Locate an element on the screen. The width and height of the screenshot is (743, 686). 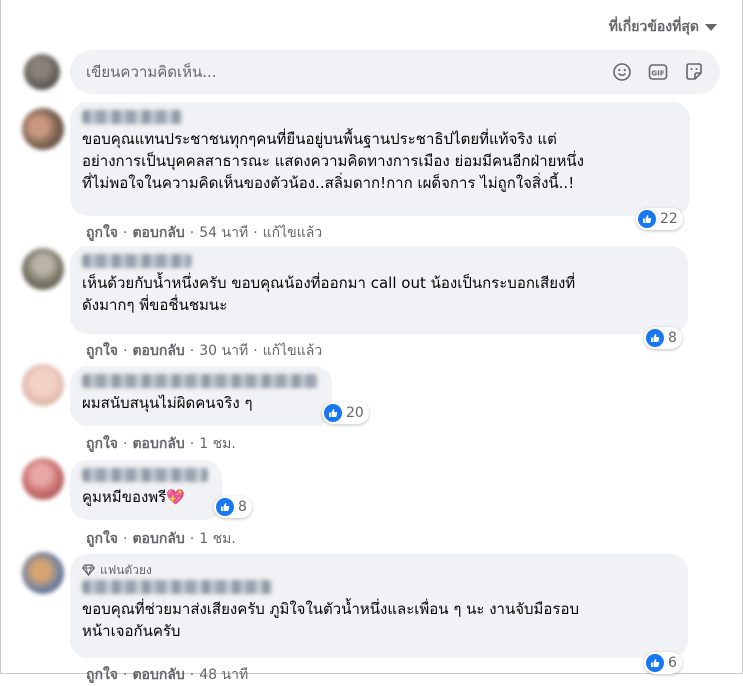
like-count: 22 is located at coordinates (669, 219).